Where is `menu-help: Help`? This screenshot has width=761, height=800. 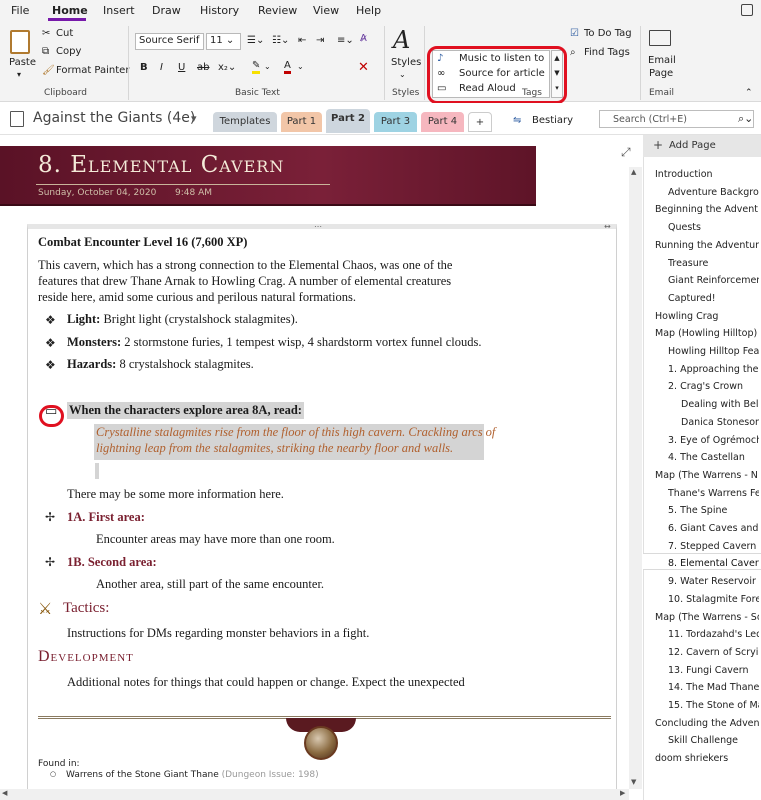
menu-help: Help is located at coordinates (368, 10).